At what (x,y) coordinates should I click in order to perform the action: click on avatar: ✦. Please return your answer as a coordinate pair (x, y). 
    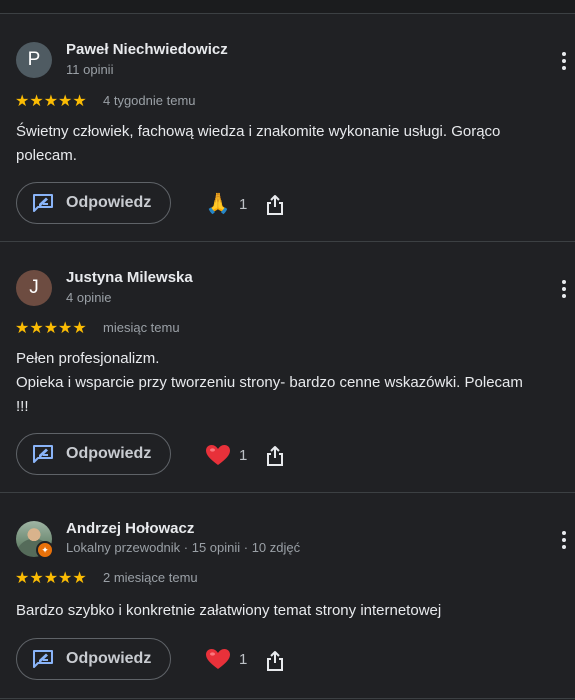
    Looking at the image, I should click on (35, 540).